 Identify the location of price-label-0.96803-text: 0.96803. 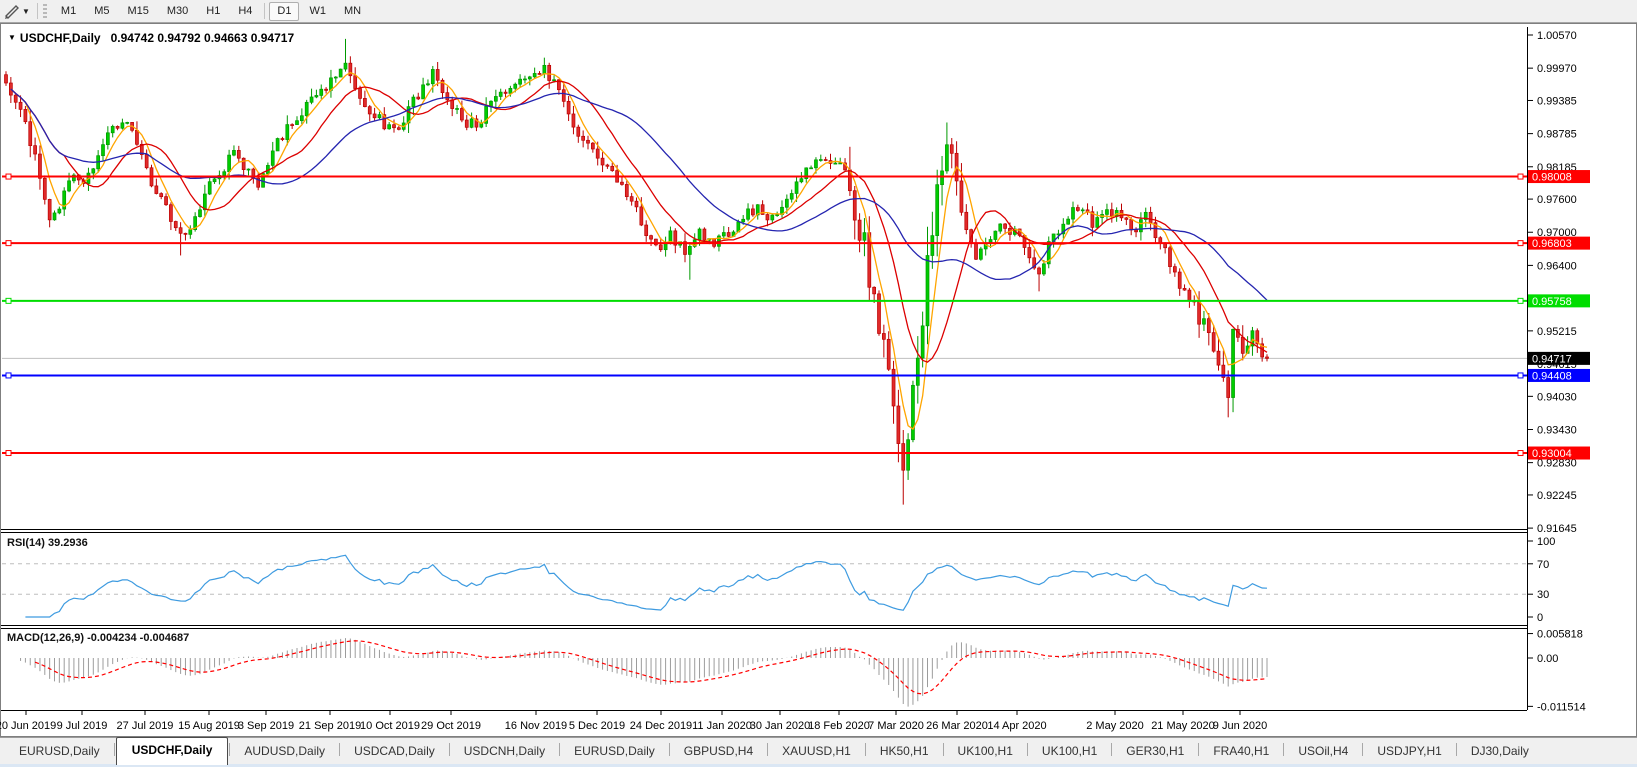
(1552, 244).